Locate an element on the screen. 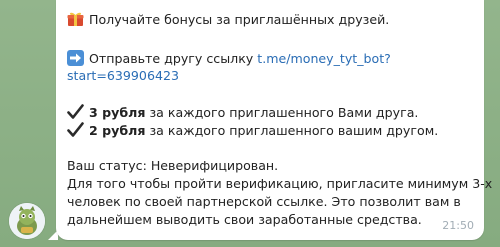 The image size is (500, 247). referral-link-part2: start=639906423 is located at coordinates (123, 75).